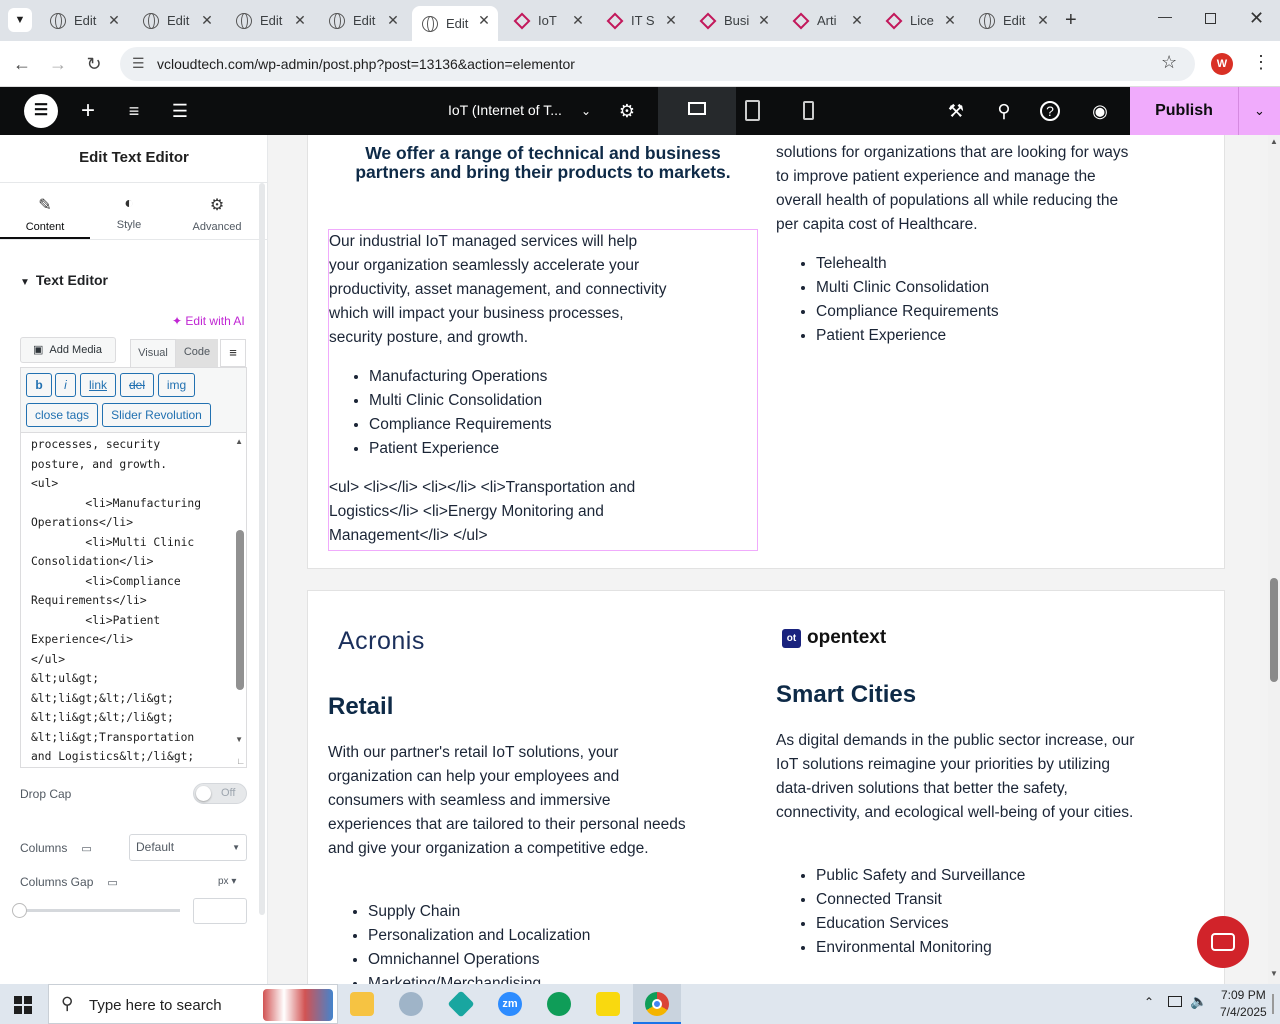  I want to click on restore-icon, so click(1210, 18).